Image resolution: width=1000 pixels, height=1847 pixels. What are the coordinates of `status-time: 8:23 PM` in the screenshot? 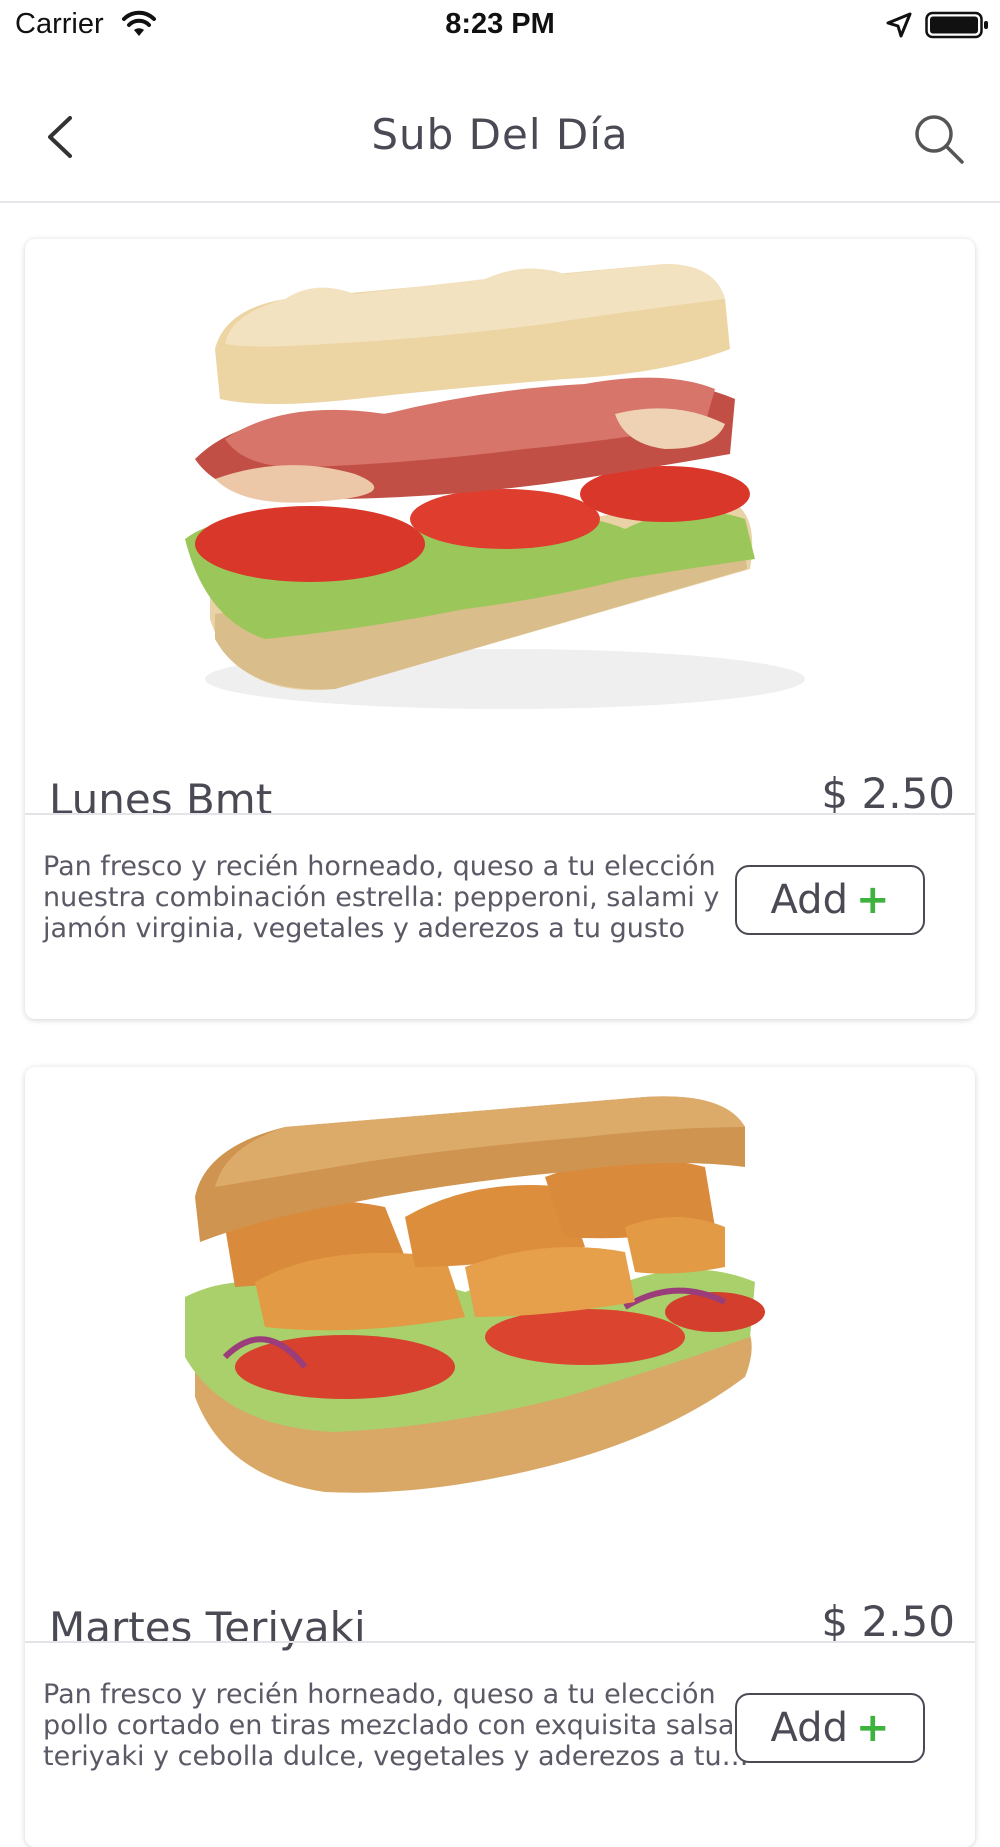 It's located at (500, 24).